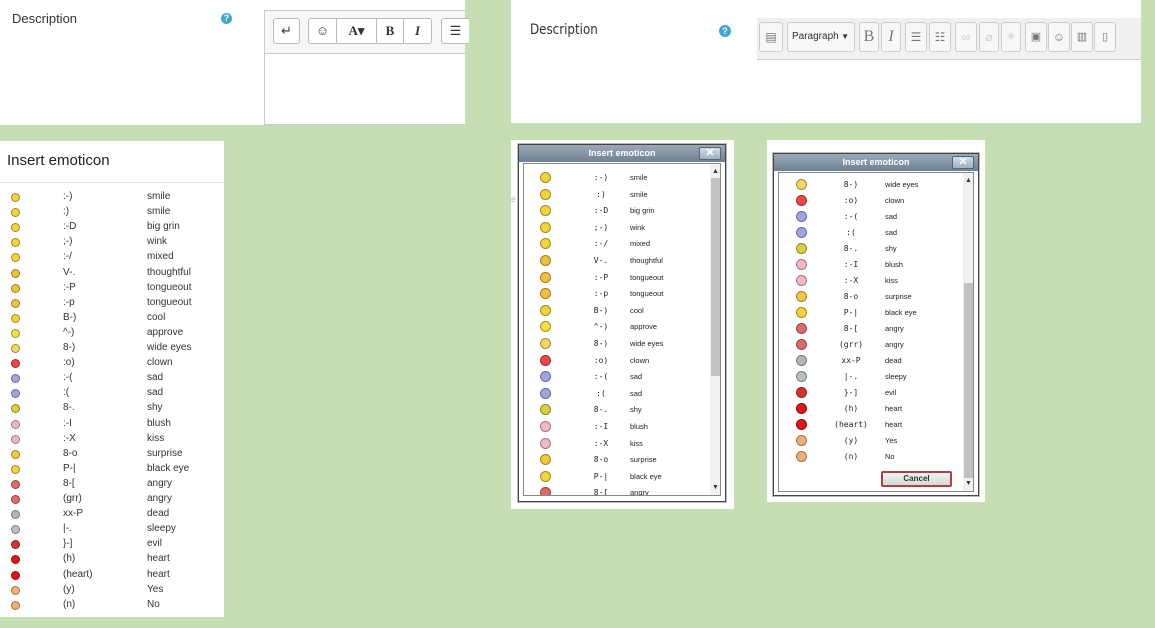 This screenshot has height=628, width=1155. I want to click on image-icon: ▣, so click(1036, 37).